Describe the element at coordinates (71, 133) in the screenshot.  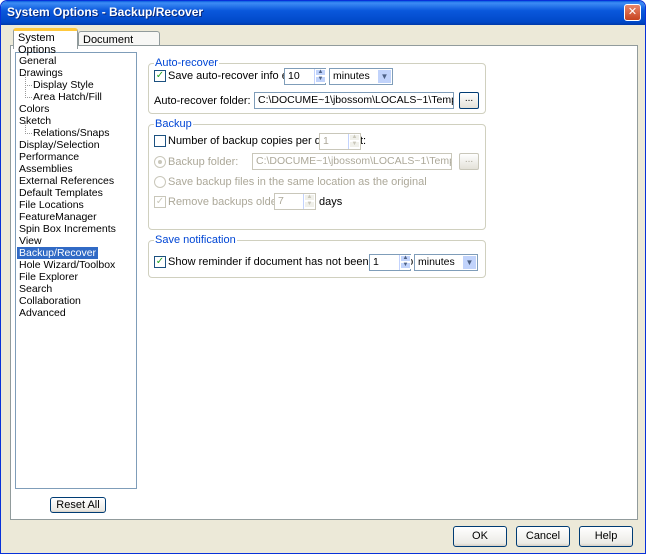
I see `category-label: Relations/Snaps` at that location.